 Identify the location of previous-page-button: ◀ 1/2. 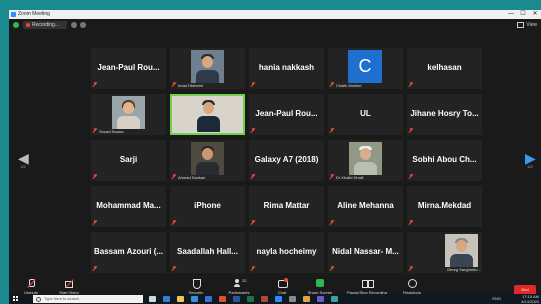
(23, 159).